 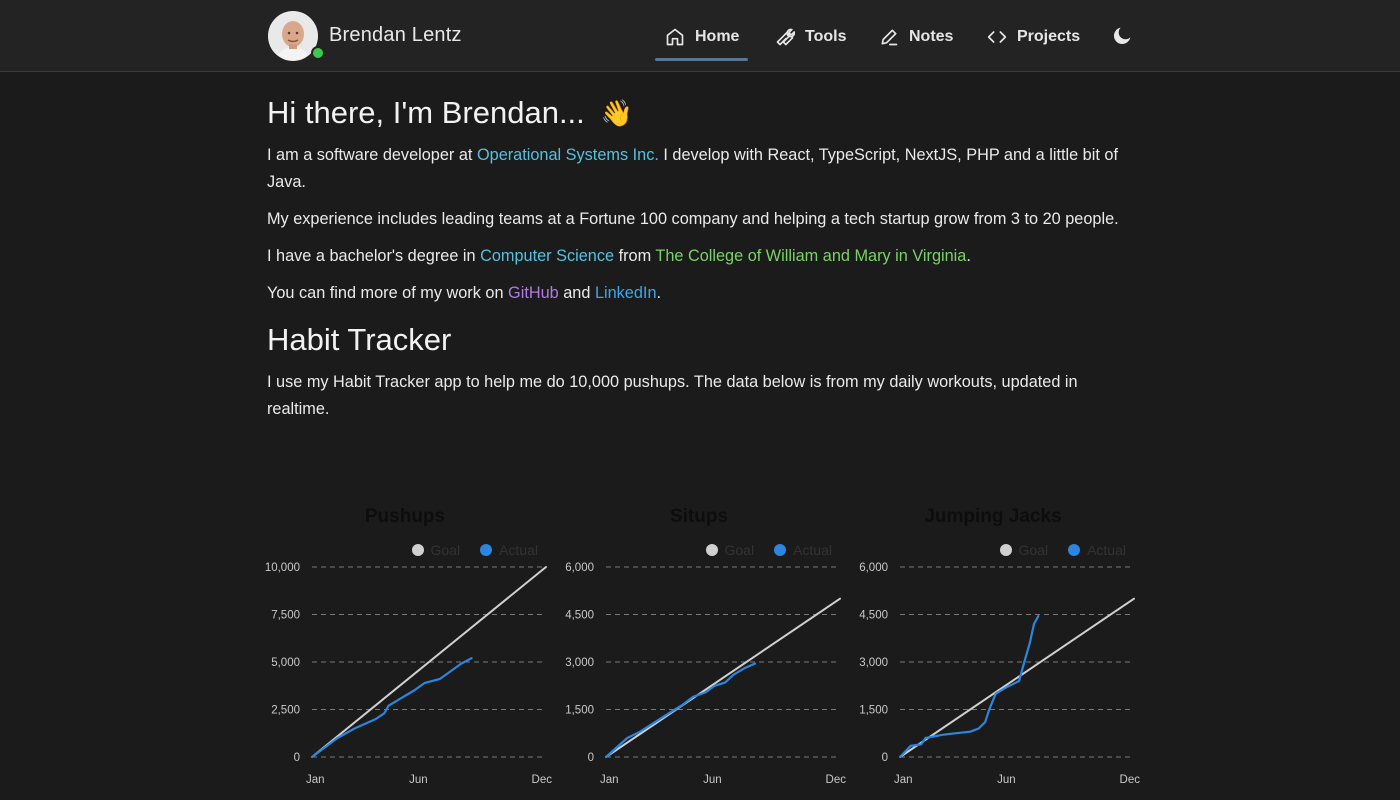 What do you see at coordinates (617, 112) in the screenshot?
I see `waving-hand-emoji: 👋` at bounding box center [617, 112].